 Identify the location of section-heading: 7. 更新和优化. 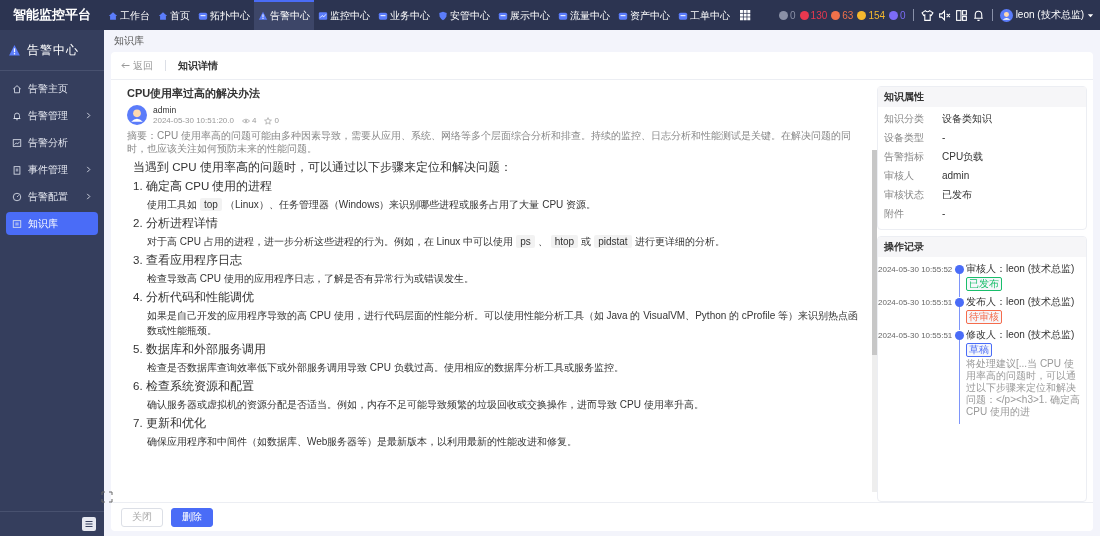
(170, 423).